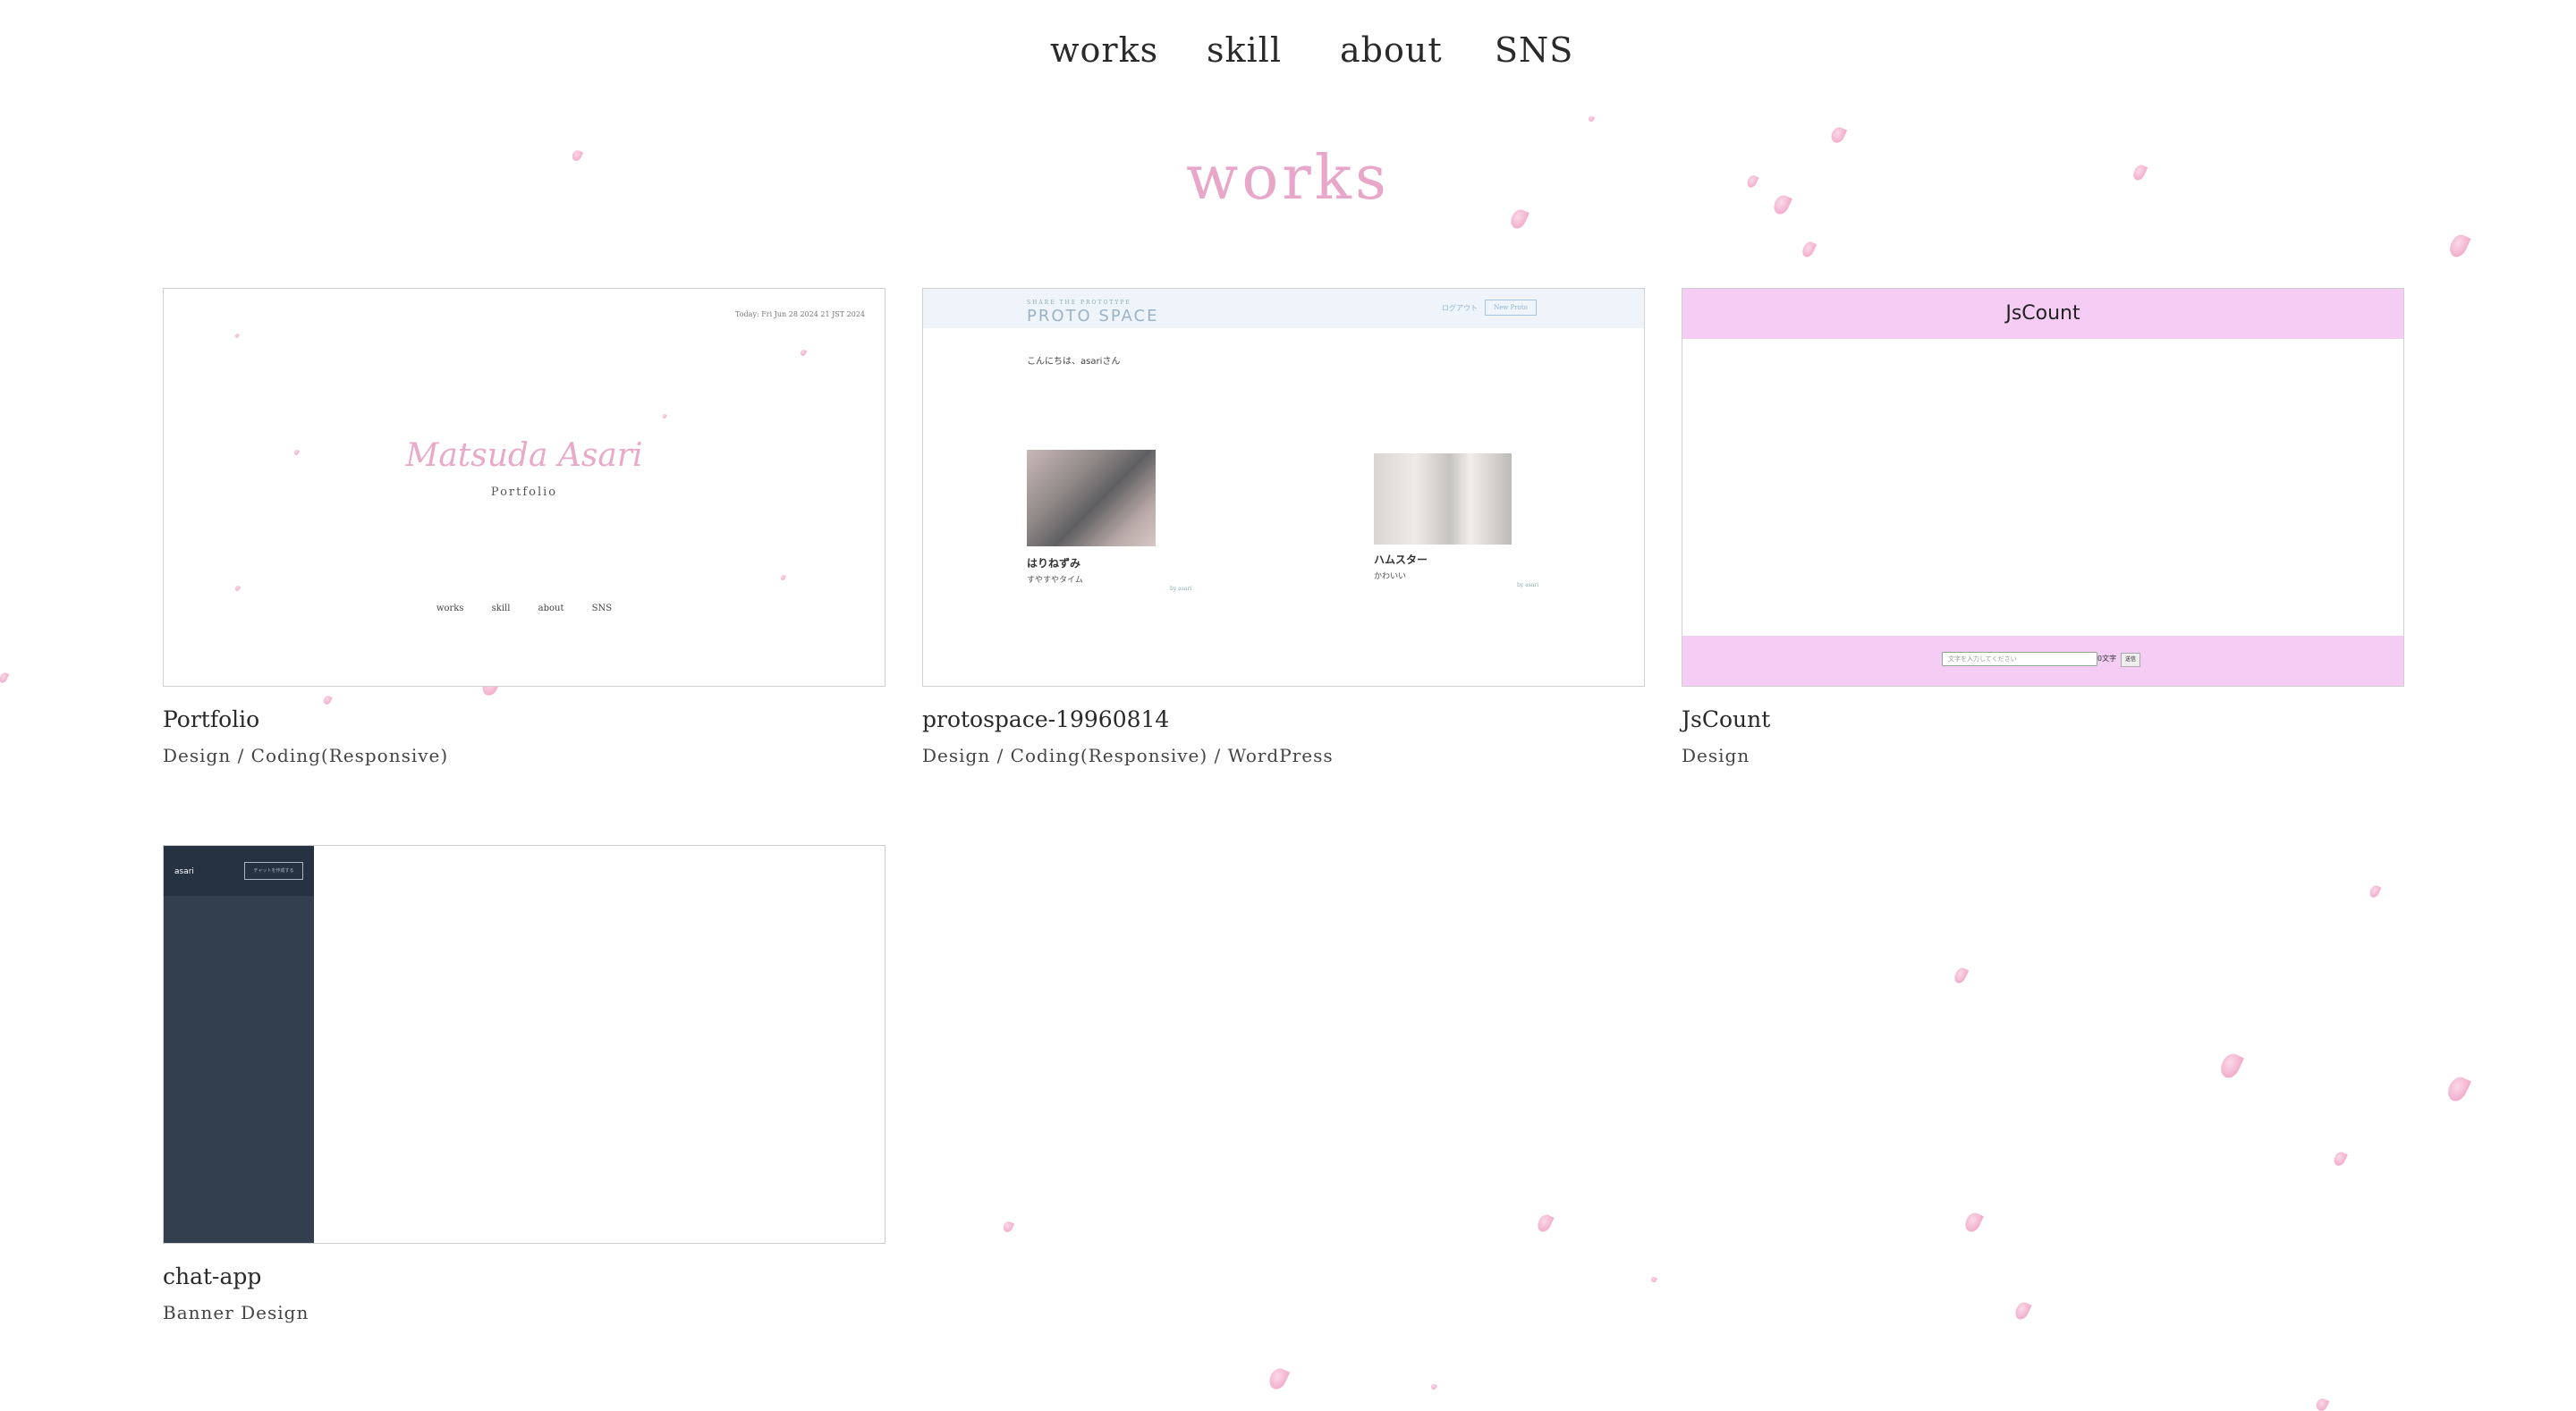 This screenshot has height=1411, width=2576. What do you see at coordinates (1716, 756) in the screenshot?
I see `work-tags: Design` at bounding box center [1716, 756].